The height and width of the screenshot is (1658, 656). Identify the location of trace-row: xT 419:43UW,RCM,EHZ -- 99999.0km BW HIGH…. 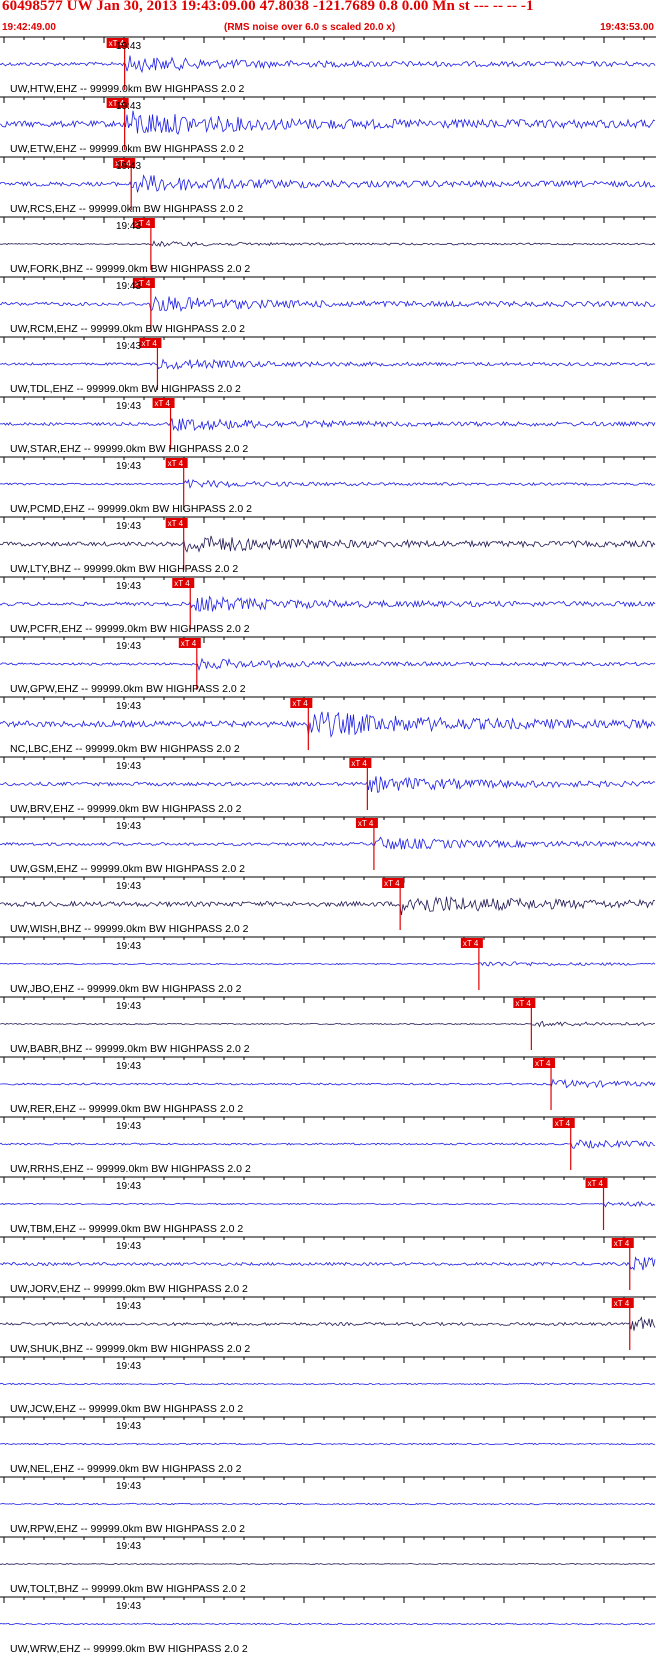
(328, 305).